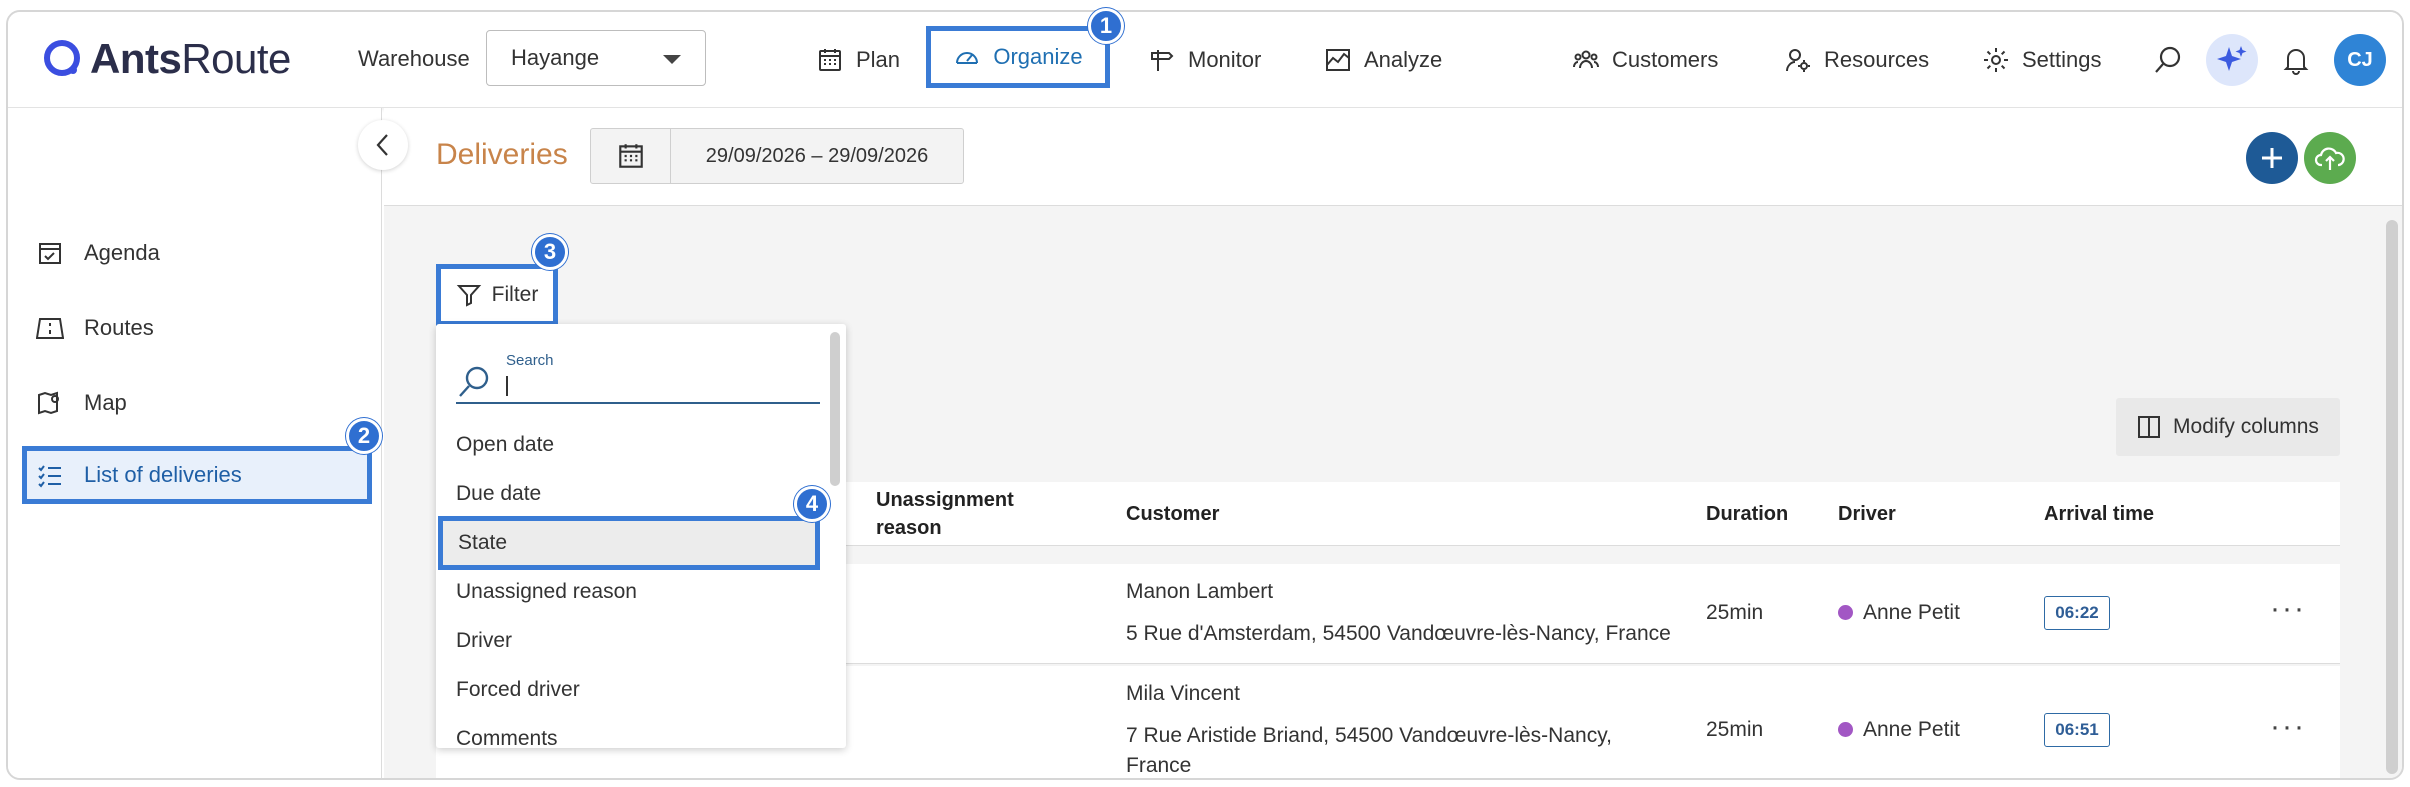 Image resolution: width=2410 pixels, height=787 pixels. Describe the element at coordinates (1200, 591) in the screenshot. I see `customer-name: Manon Lambert` at that location.